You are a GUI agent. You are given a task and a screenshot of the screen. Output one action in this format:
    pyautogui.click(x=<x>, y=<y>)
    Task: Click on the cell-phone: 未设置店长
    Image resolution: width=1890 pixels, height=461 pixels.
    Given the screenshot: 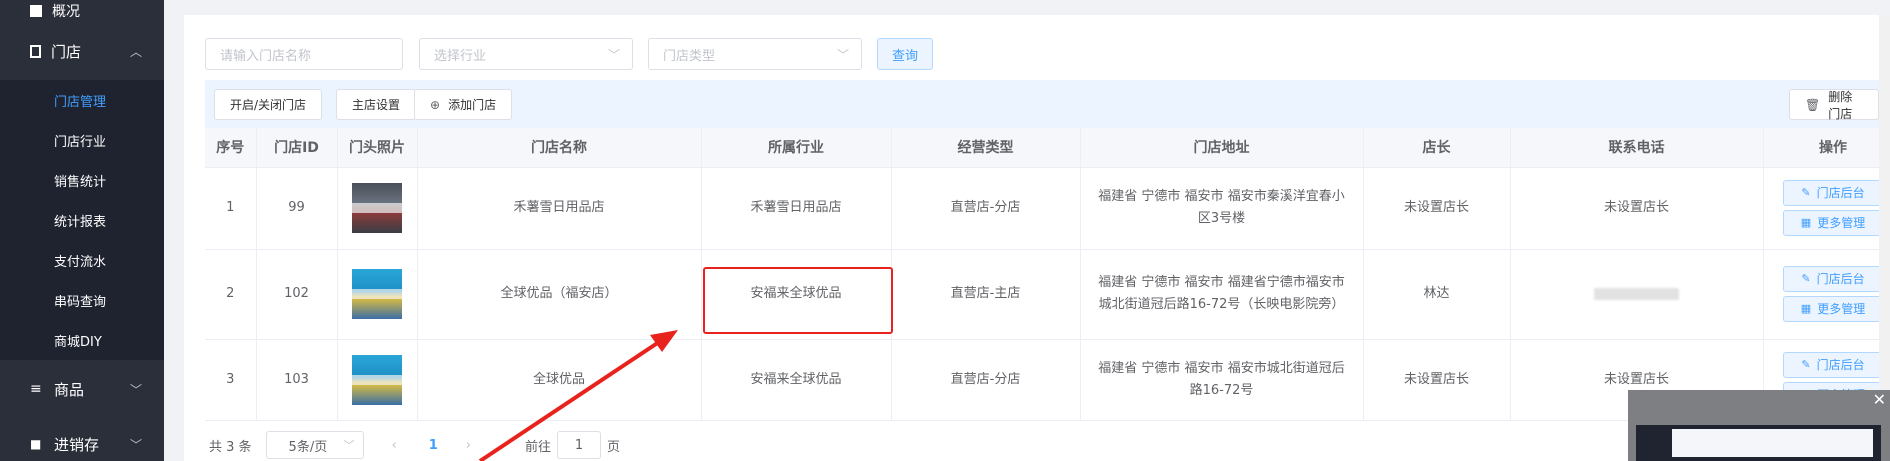 What is the action you would take?
    pyautogui.click(x=1637, y=208)
    